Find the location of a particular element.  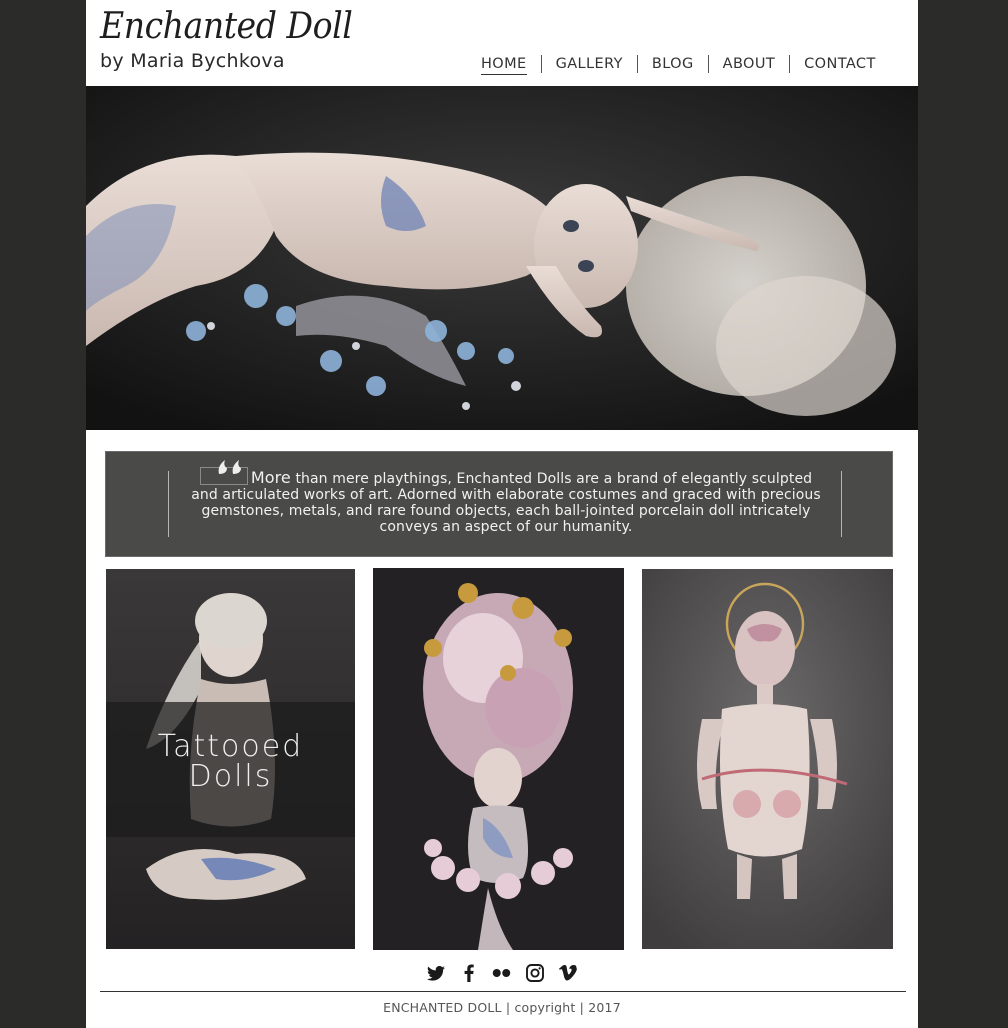

gallery-card-halo-doll is located at coordinates (767, 759).